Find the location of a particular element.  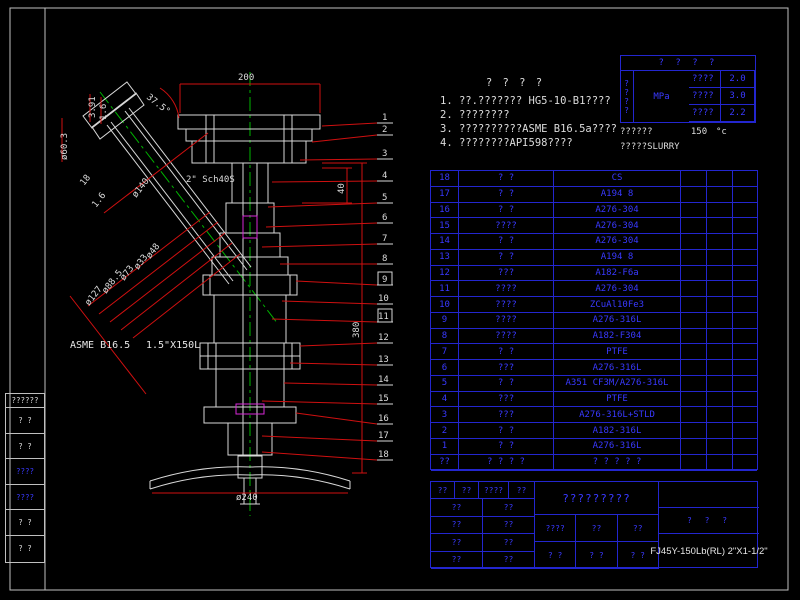

dim-40: 40 is located at coordinates (342, 188).